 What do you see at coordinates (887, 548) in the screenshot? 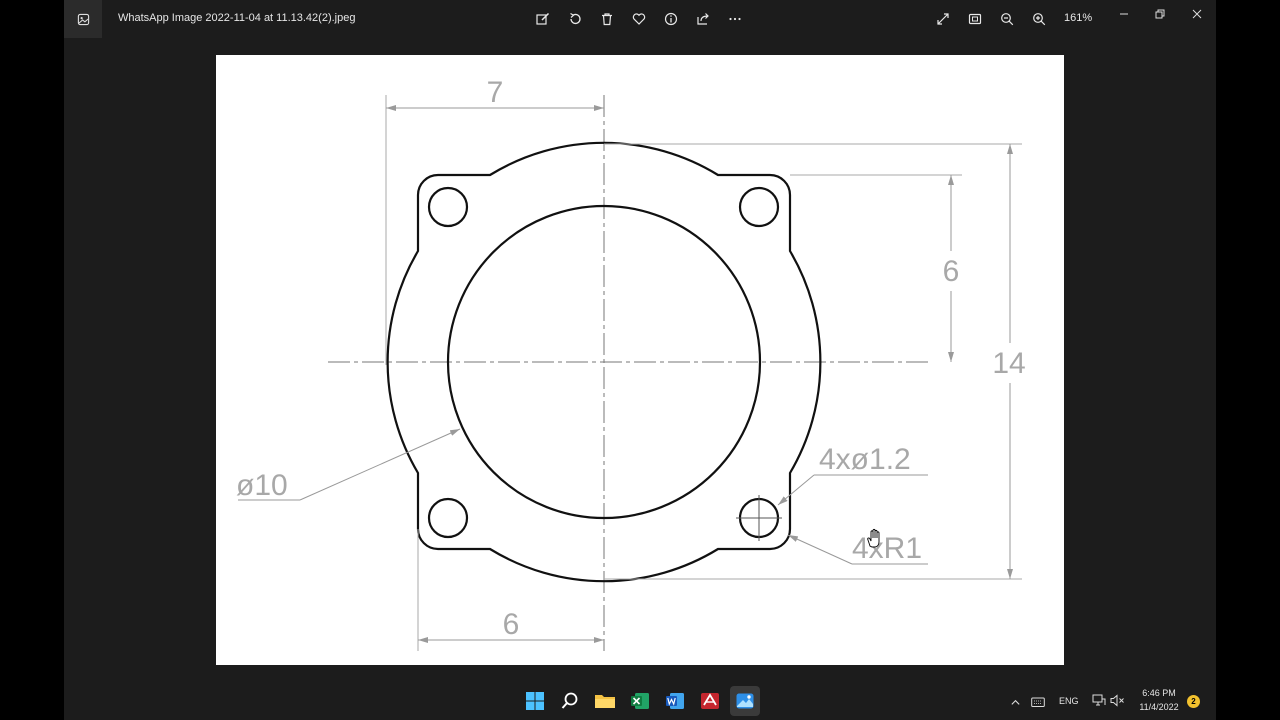
I see `dim-text-fillets: 4xR1` at bounding box center [887, 548].